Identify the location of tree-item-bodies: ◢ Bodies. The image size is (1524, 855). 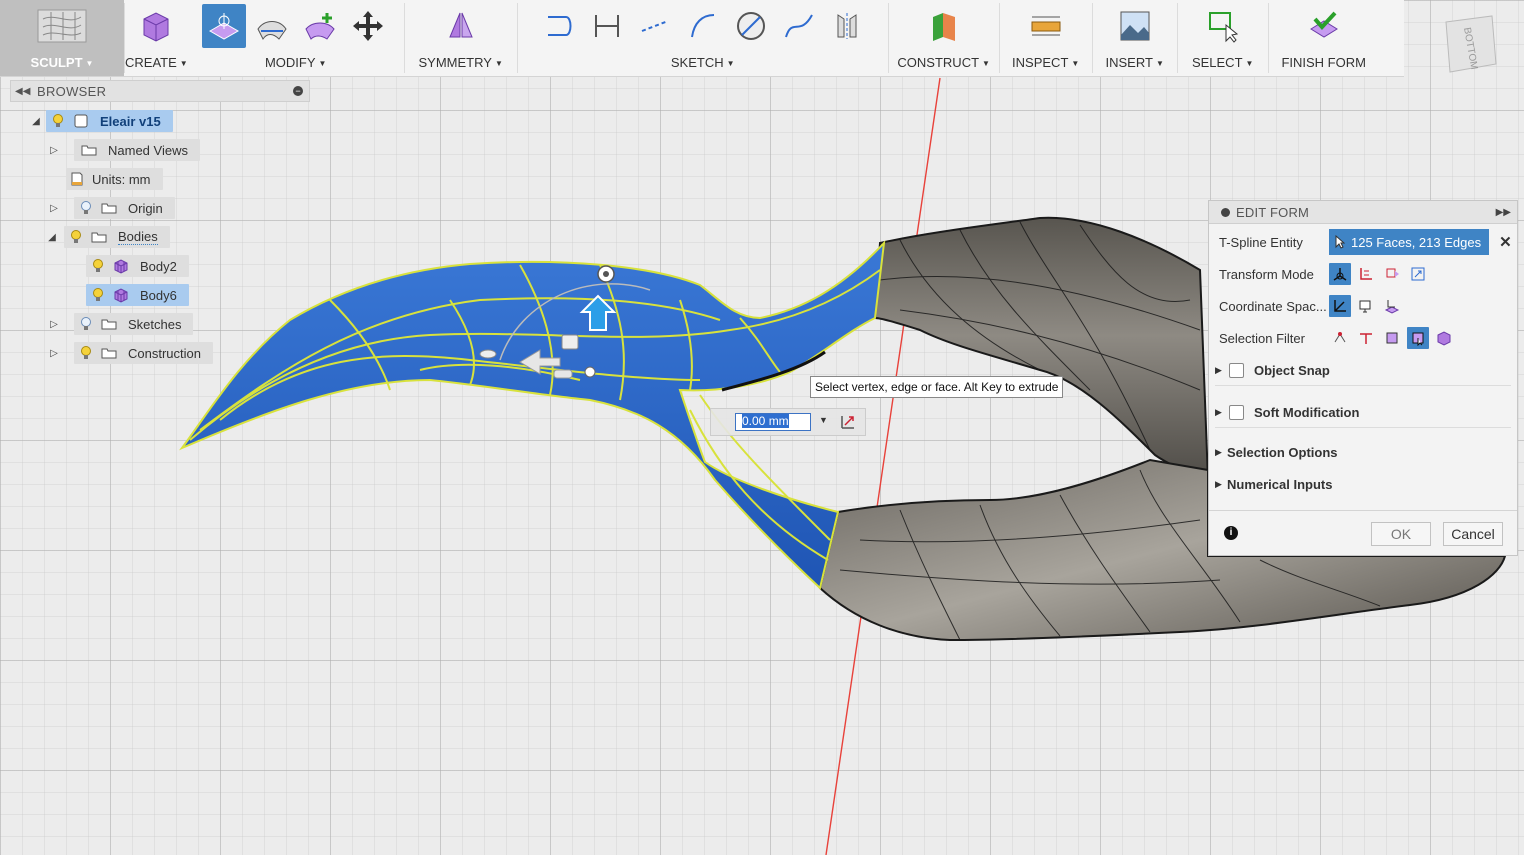
(107, 237).